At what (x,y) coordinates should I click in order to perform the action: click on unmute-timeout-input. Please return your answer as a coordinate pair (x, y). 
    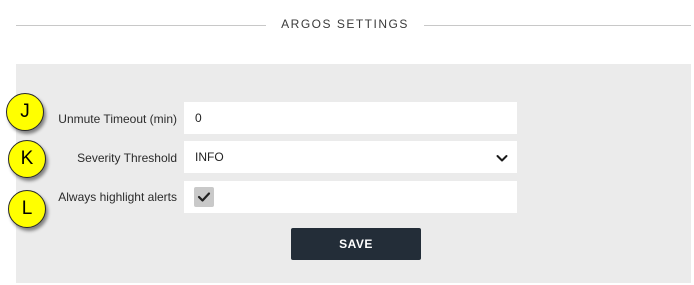
    Looking at the image, I should click on (350, 118).